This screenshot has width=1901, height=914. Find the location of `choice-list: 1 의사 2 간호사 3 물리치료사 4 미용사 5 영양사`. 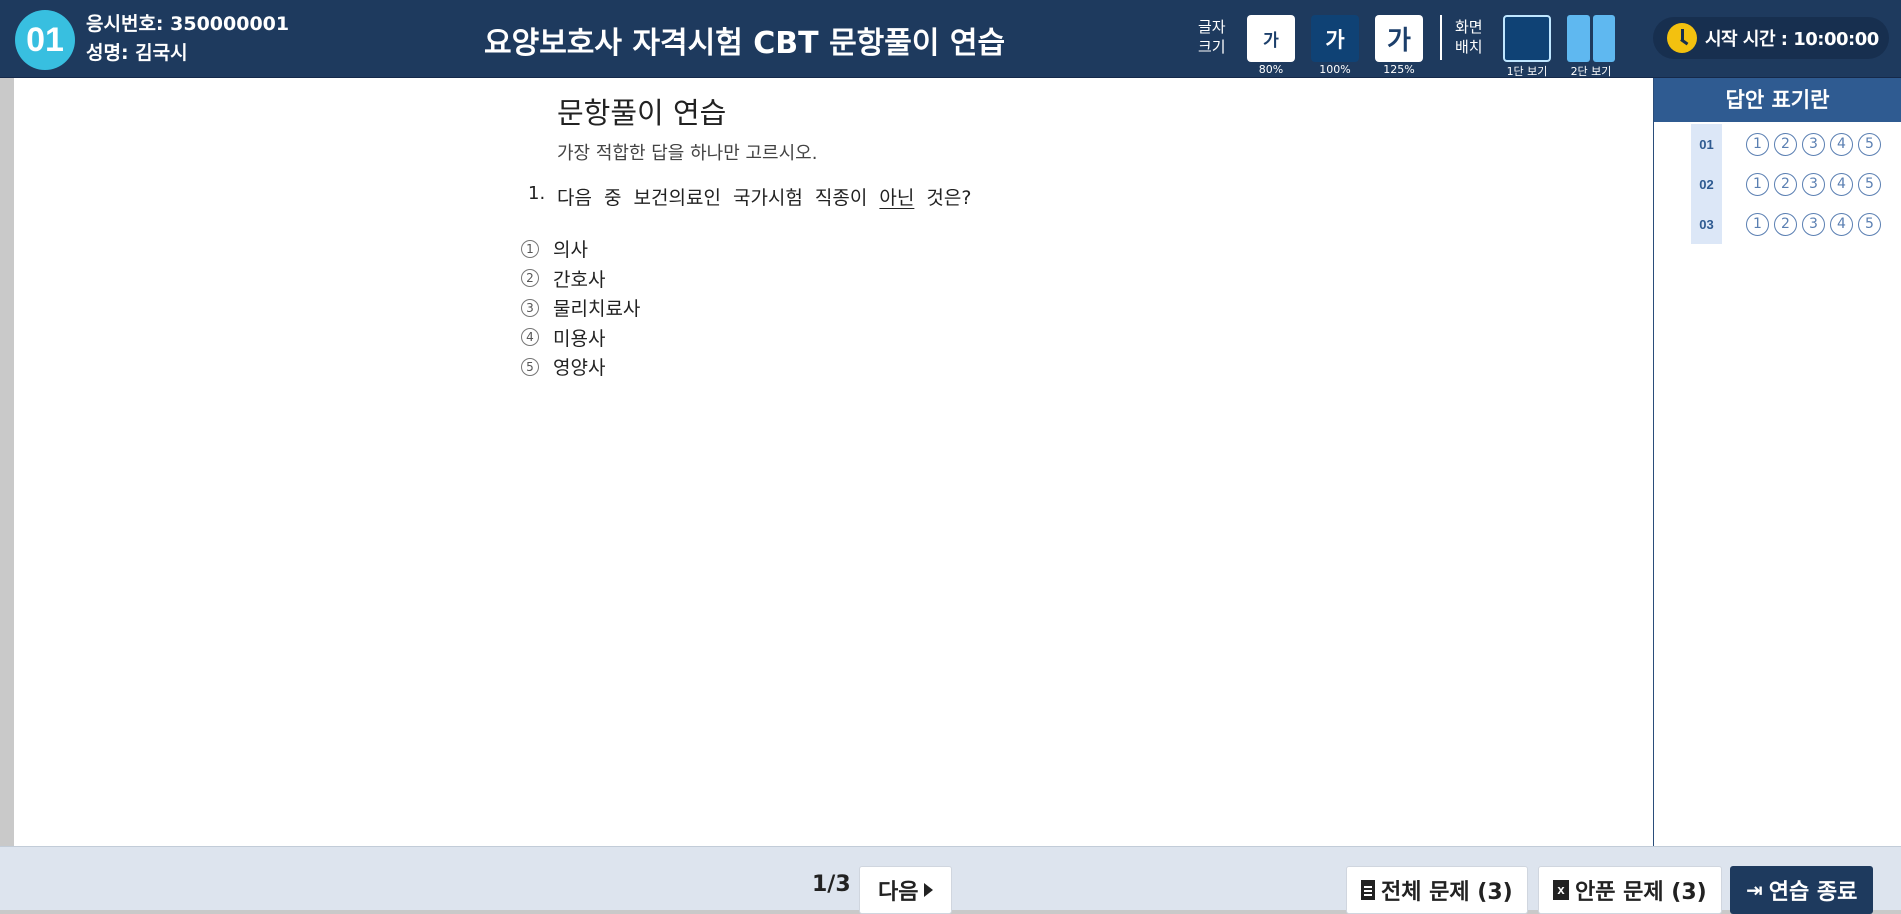

choice-list: 1 의사 2 간호사 3 물리치료사 4 미용사 5 영양사 is located at coordinates (580, 308).